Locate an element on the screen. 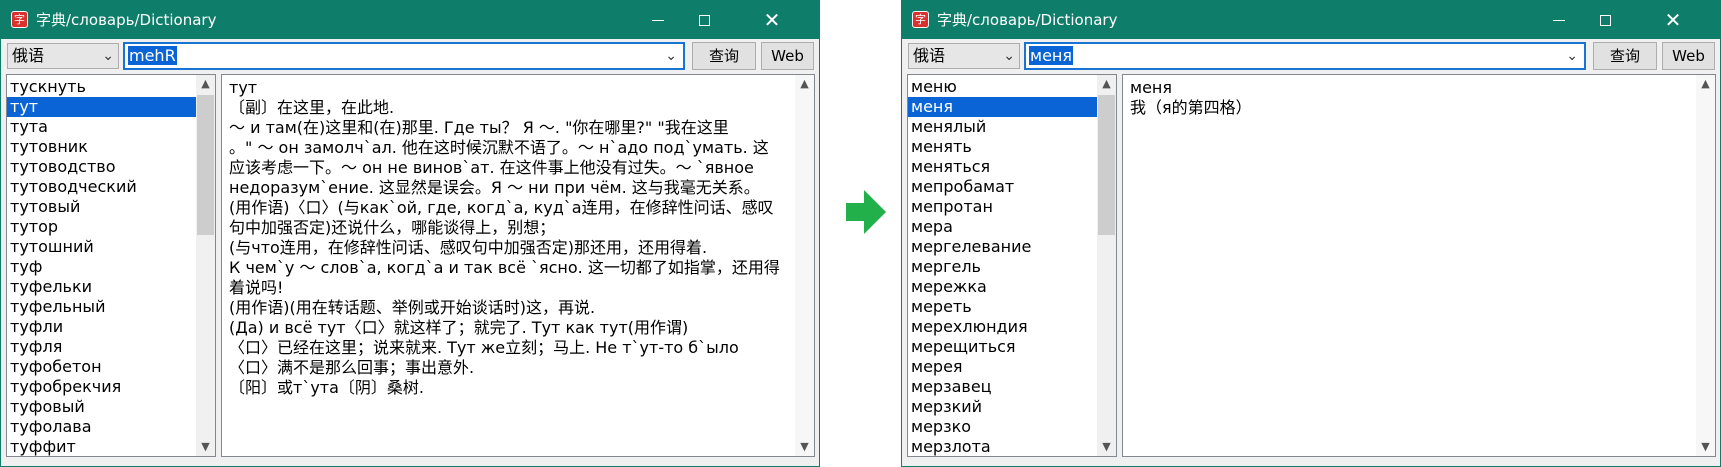  word-list-item: меню is located at coordinates (1002, 87).